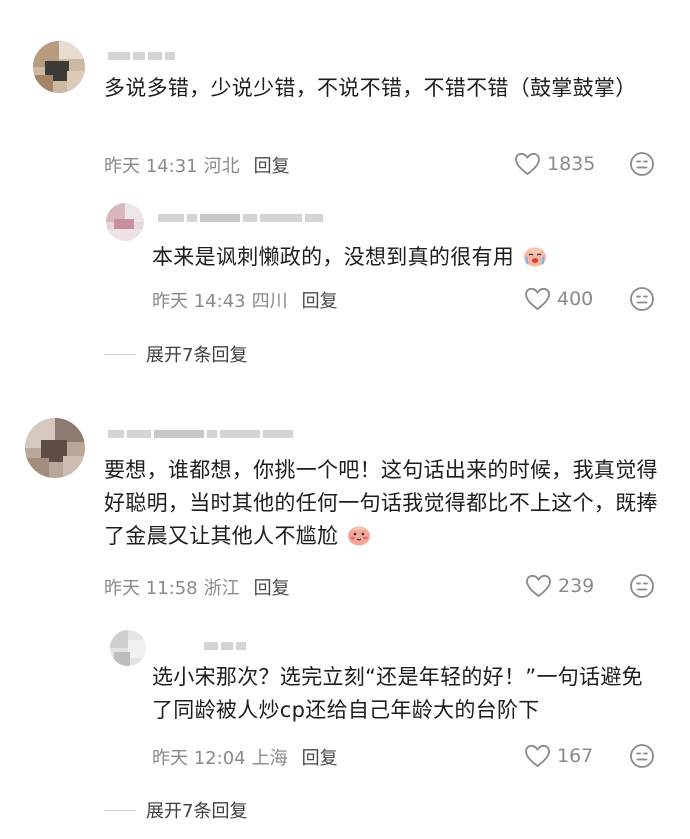 Image resolution: width=690 pixels, height=839 pixels. What do you see at coordinates (575, 756) in the screenshot?
I see `like-count: 167` at bounding box center [575, 756].